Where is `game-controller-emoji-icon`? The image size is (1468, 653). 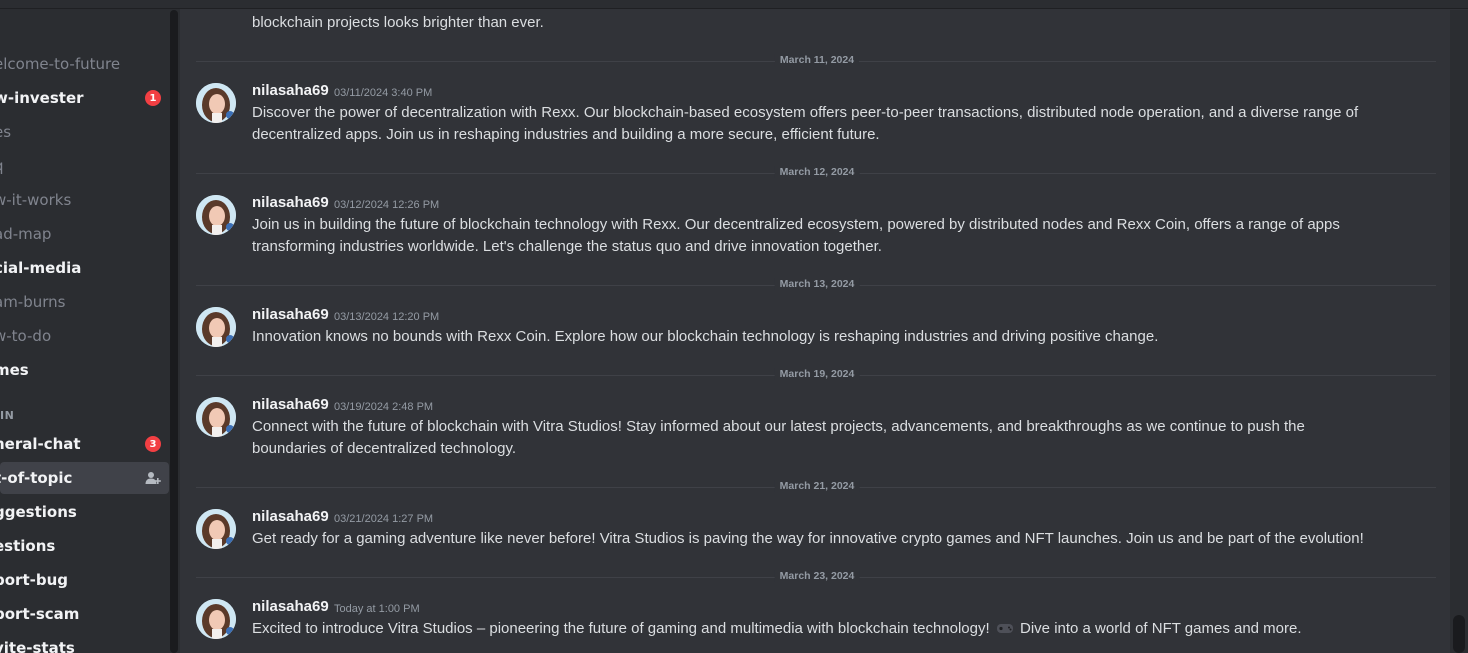
game-controller-emoji-icon is located at coordinates (1004, 628).